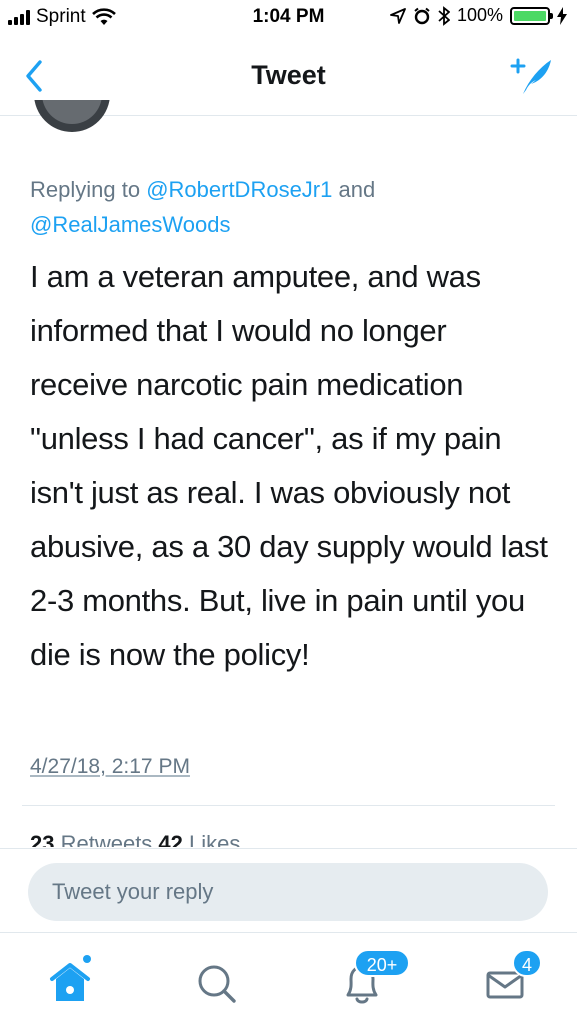 The image size is (577, 1024). Describe the element at coordinates (371, 980) in the screenshot. I see `tab-notifications: 20+` at that location.